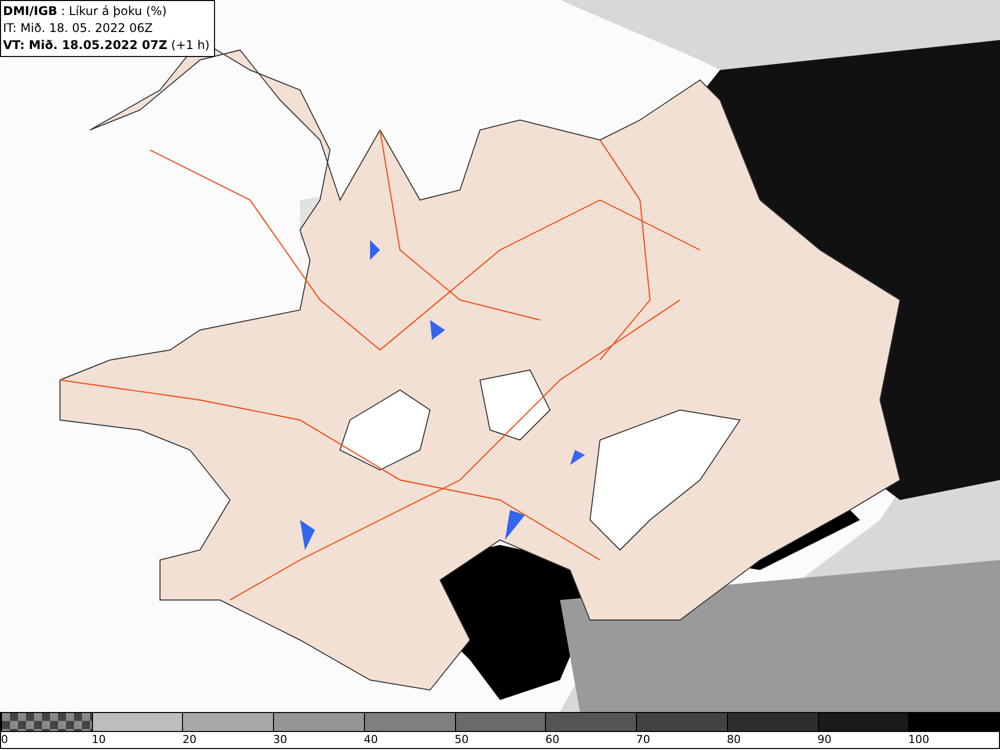 The image size is (1000, 750). I want to click on scale-label: 80, so click(733, 740).